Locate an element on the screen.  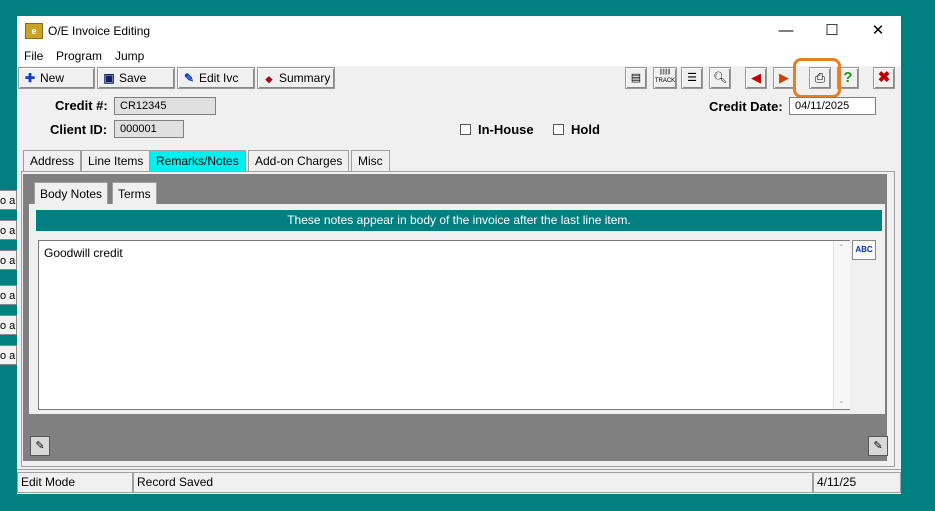
note-right-button: ✎ is located at coordinates (878, 446).